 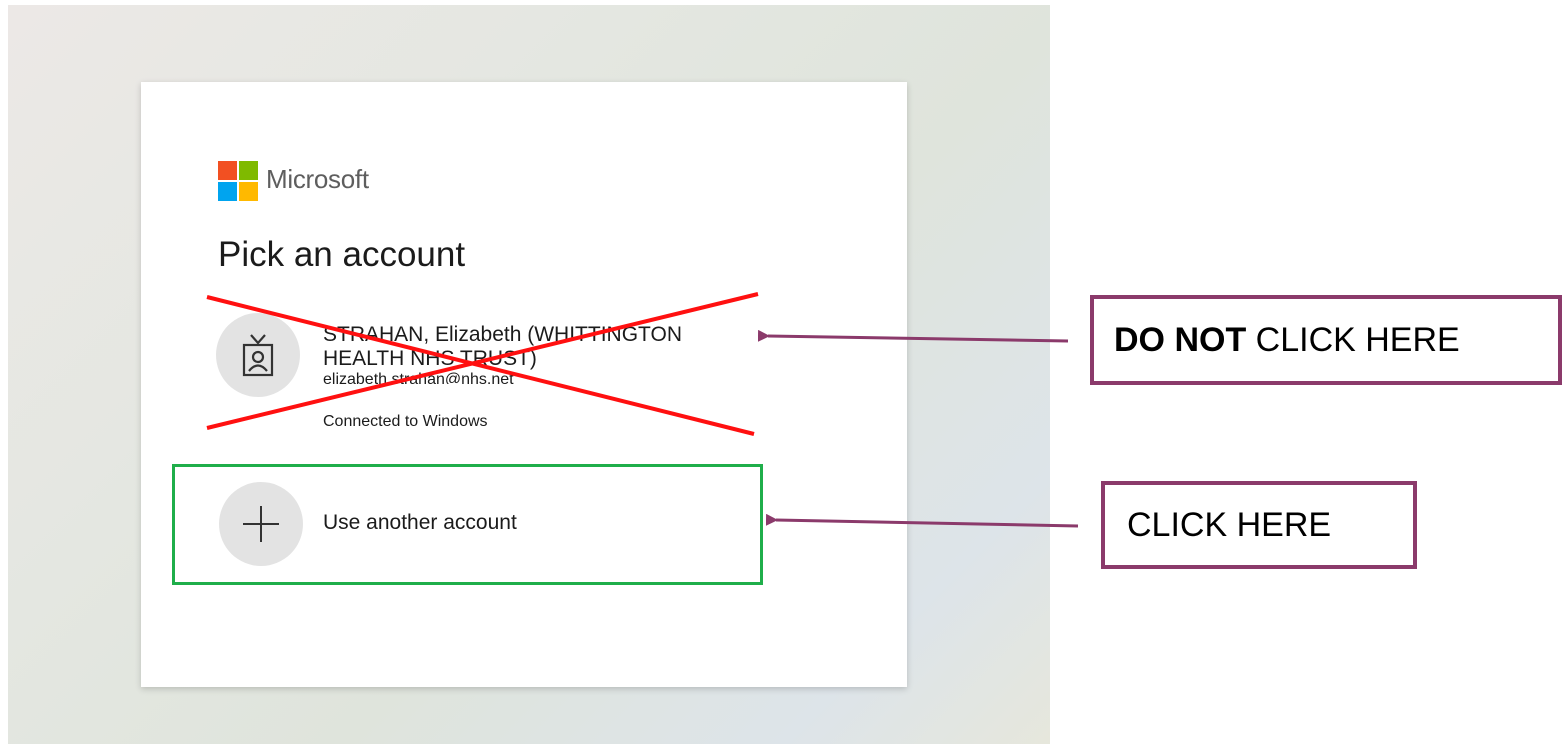 I want to click on plus-icon, so click(x=261, y=524).